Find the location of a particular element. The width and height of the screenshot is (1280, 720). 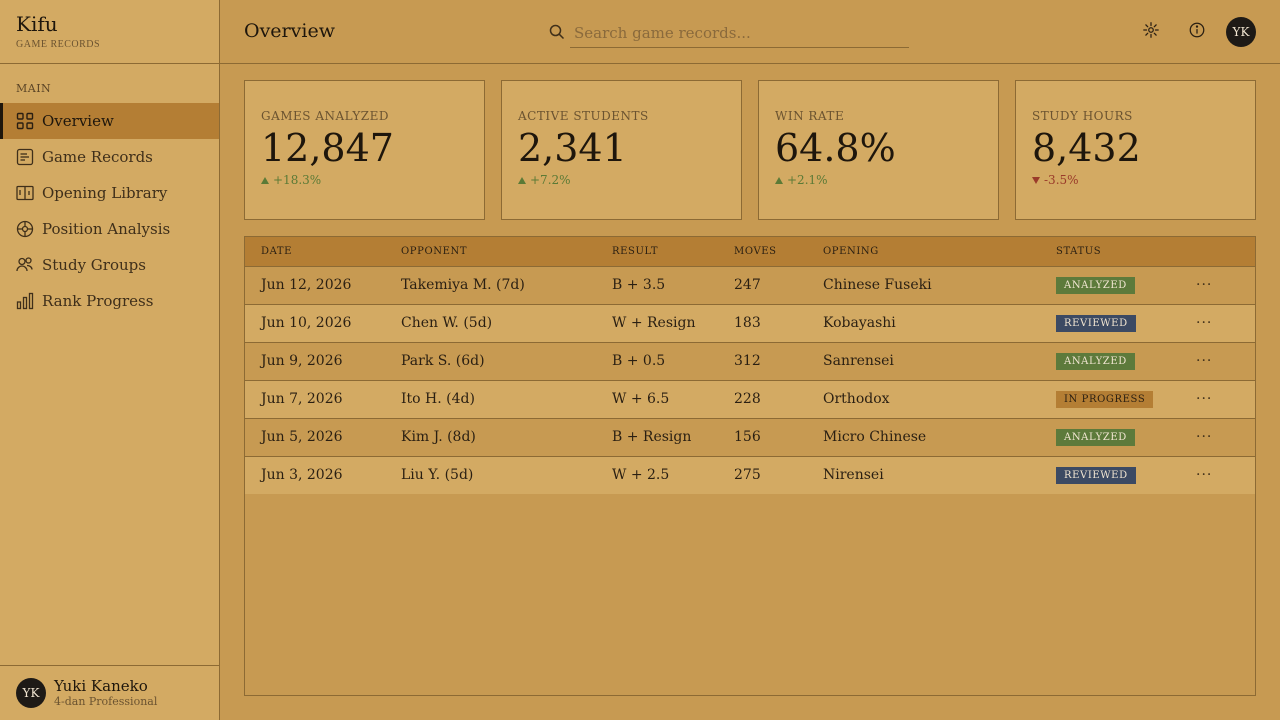

sidebar-item-study-groups: Study Groups is located at coordinates (109, 265).